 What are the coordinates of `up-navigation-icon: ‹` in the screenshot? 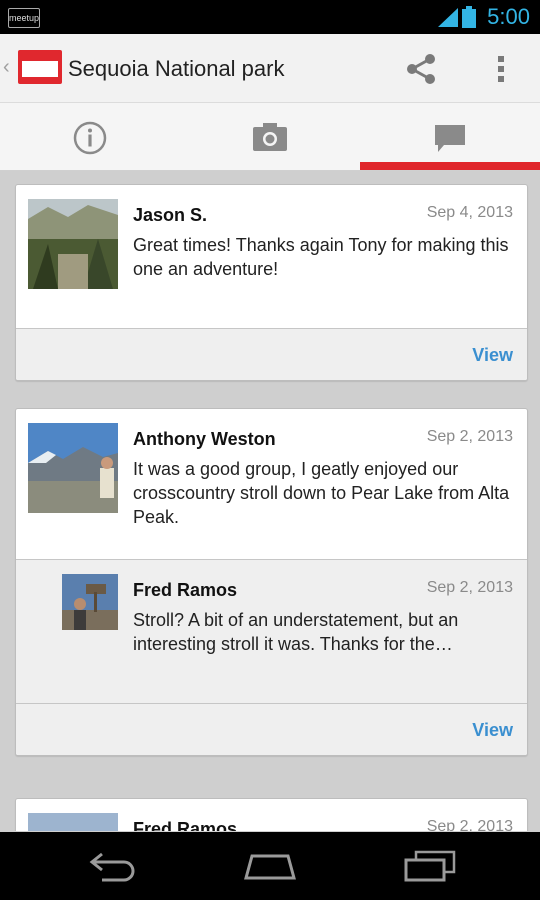 It's located at (6, 67).